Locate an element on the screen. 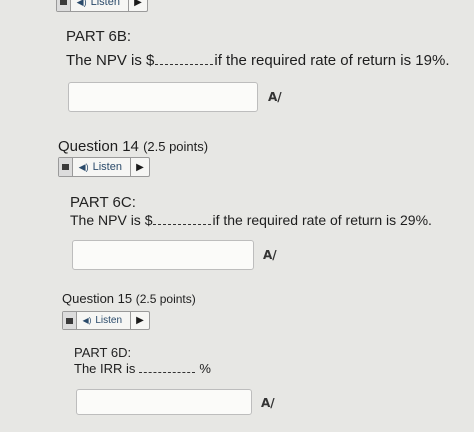 The height and width of the screenshot is (432, 474). answer-input-6b is located at coordinates (163, 97).